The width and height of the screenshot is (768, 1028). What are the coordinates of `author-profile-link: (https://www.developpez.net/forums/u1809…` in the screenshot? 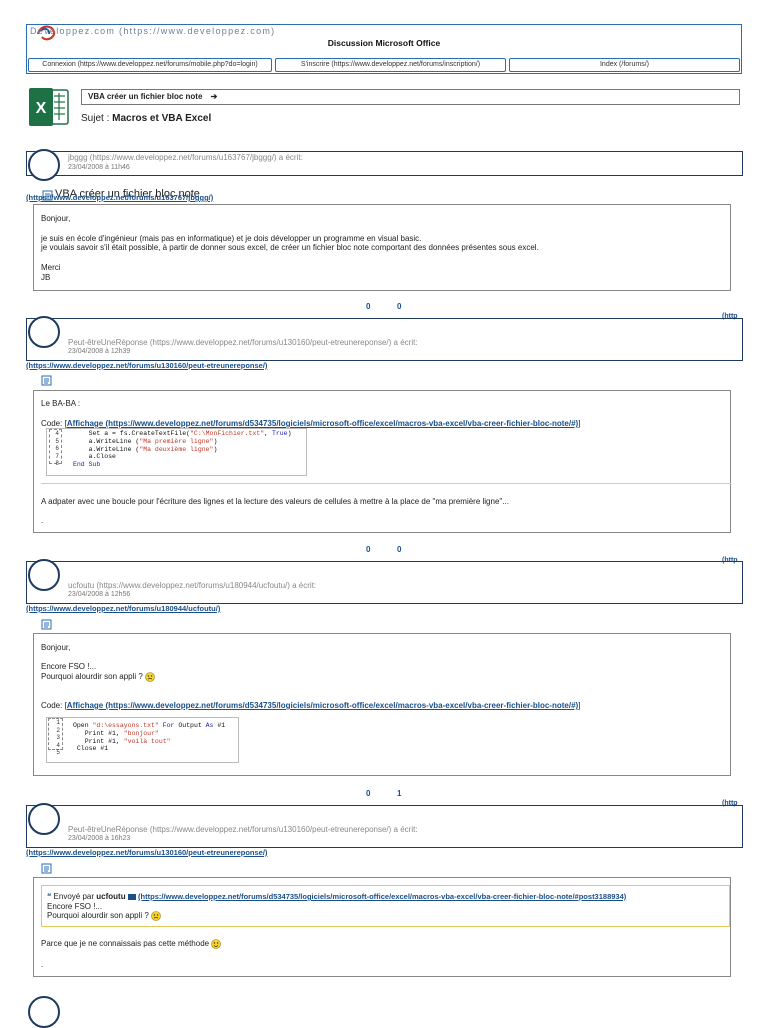 It's located at (123, 608).